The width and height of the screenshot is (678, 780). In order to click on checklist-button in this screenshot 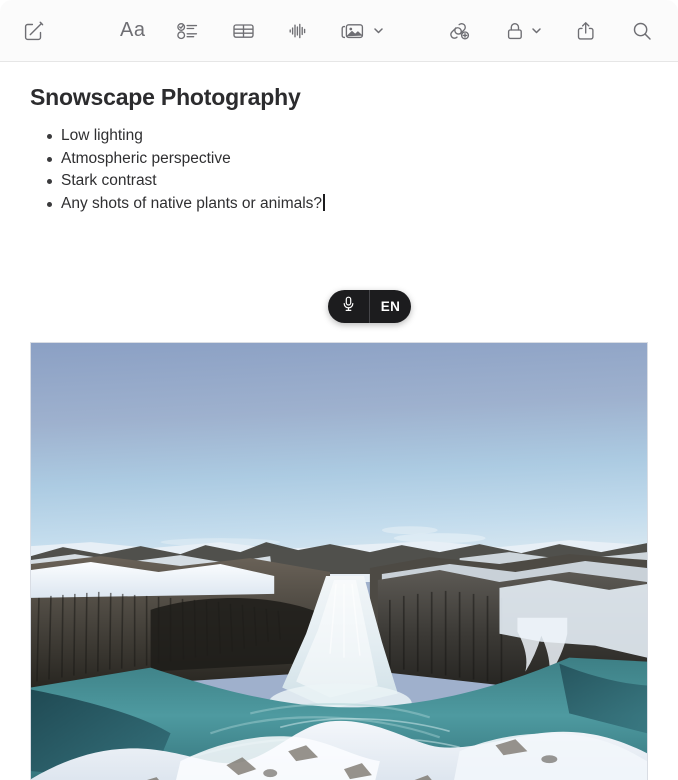, I will do `click(188, 31)`.